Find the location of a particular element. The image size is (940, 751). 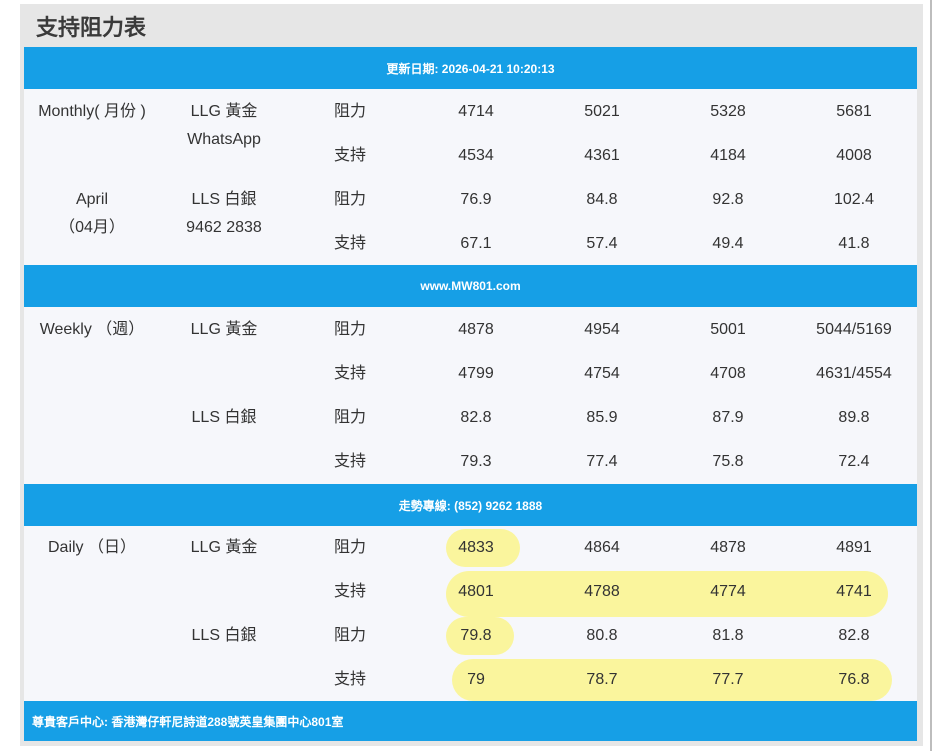

value-cell: 4799 is located at coordinates (476, 373).